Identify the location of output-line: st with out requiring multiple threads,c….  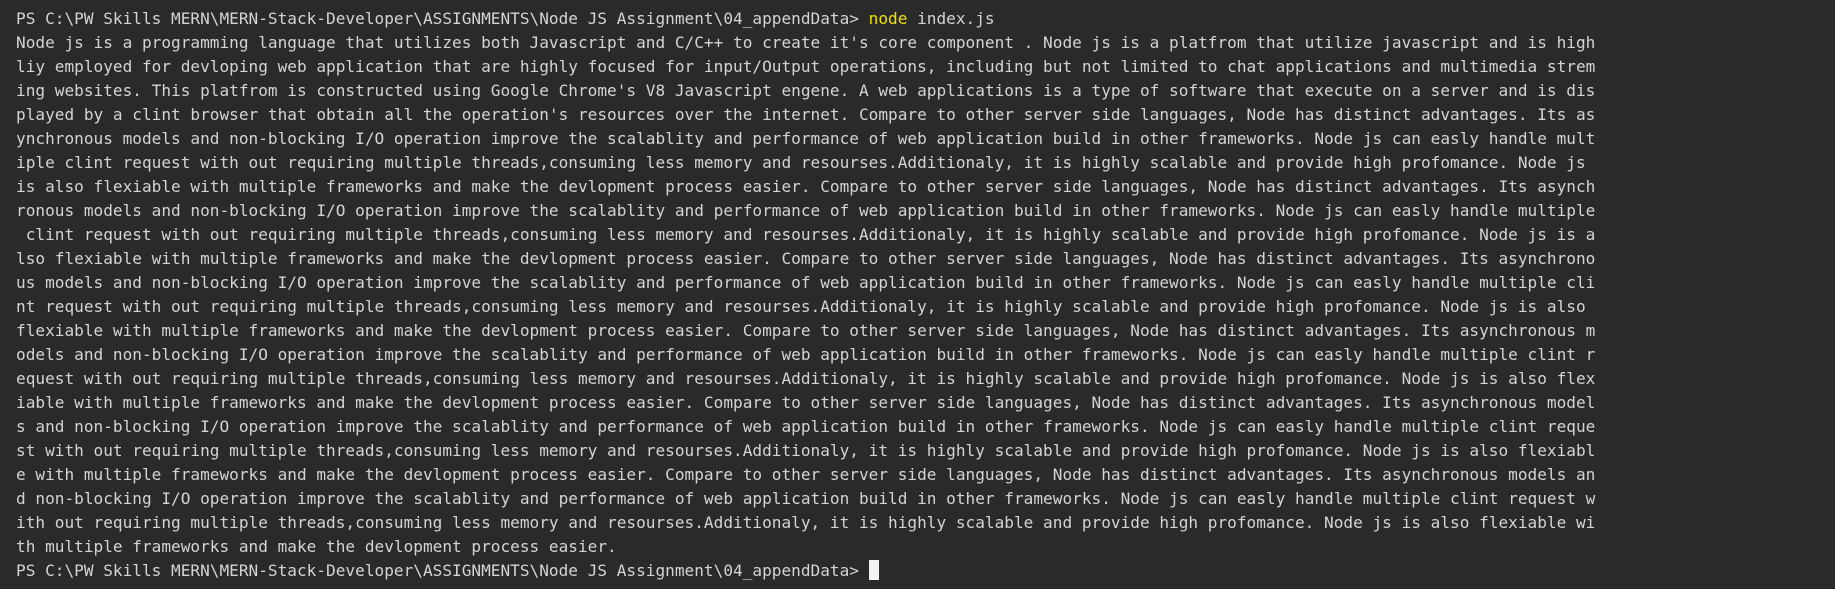
(806, 450).